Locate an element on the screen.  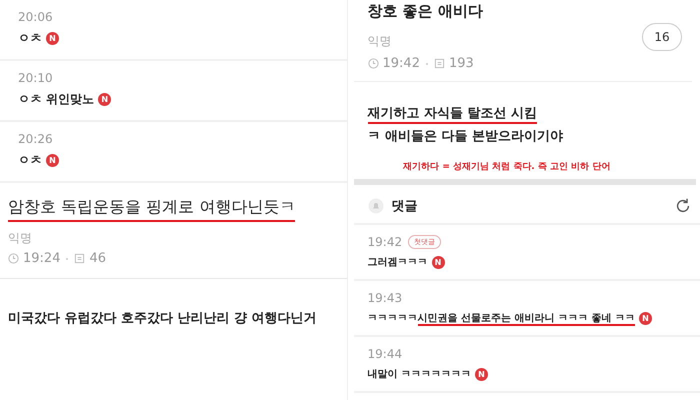
comment-time: 19:44 is located at coordinates (385, 354).